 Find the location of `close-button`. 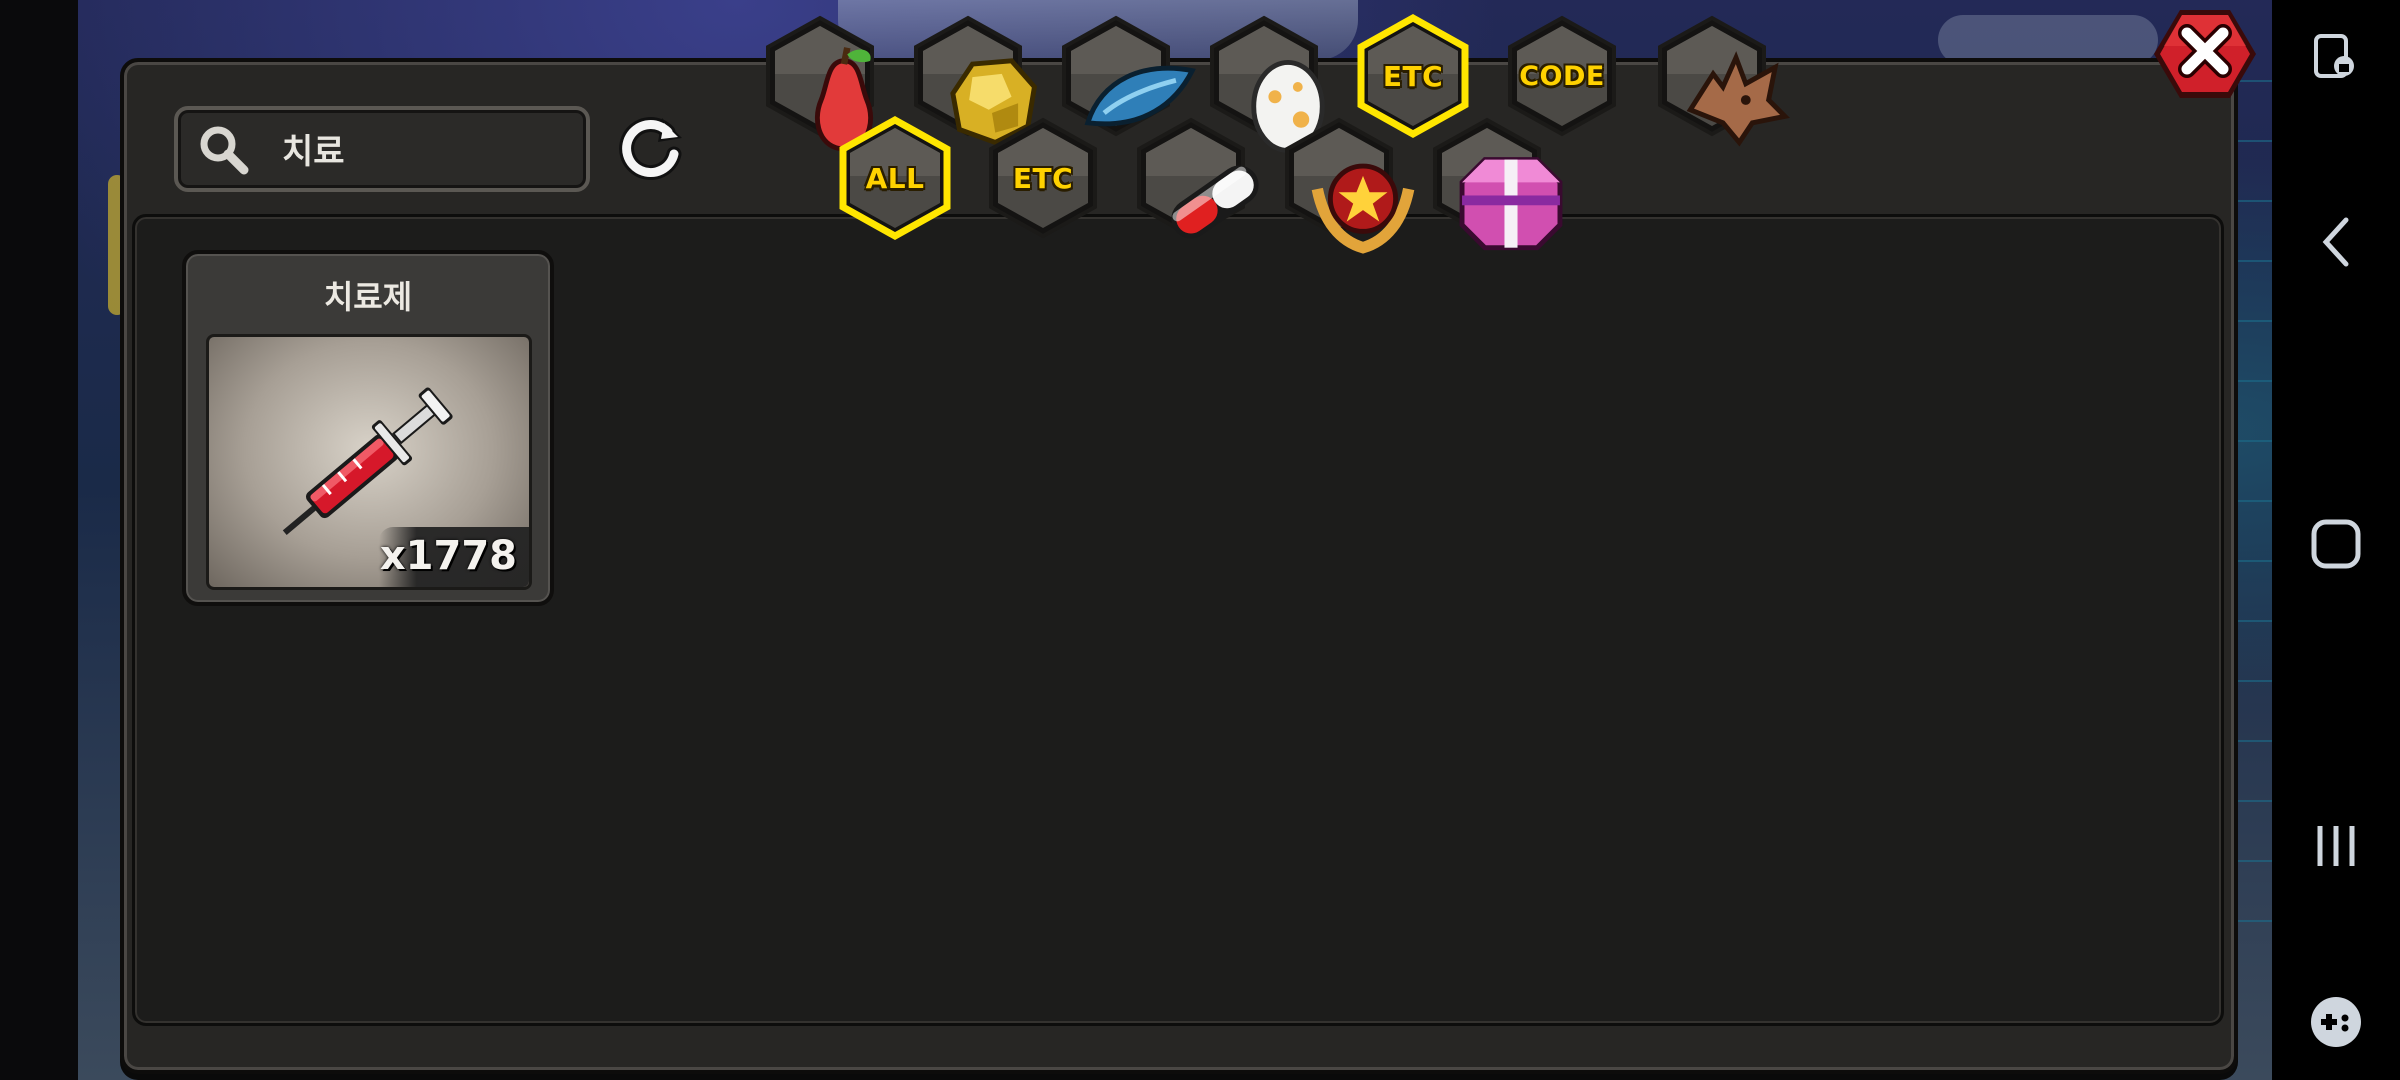

close-button is located at coordinates (2205, 54).